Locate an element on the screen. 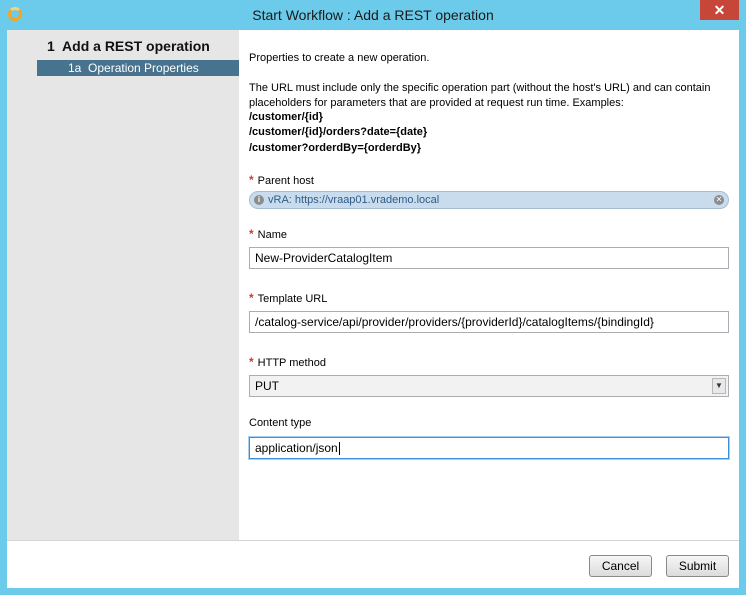 Image resolution: width=746 pixels, height=595 pixels. text-caret is located at coordinates (339, 449).